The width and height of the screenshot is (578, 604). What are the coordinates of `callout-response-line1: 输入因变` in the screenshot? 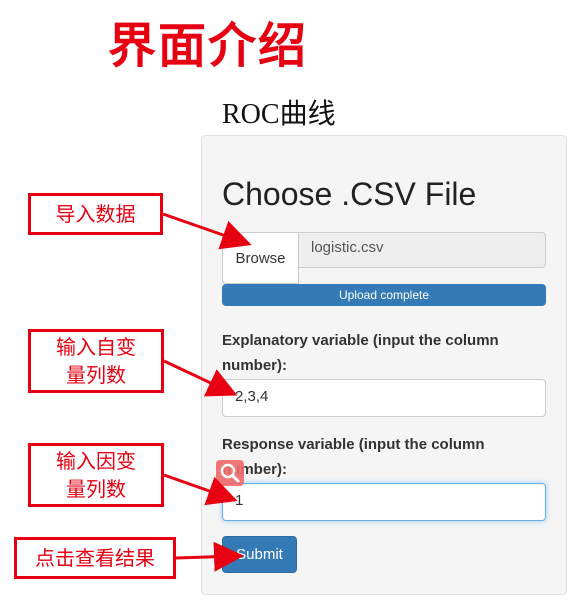 It's located at (96, 461).